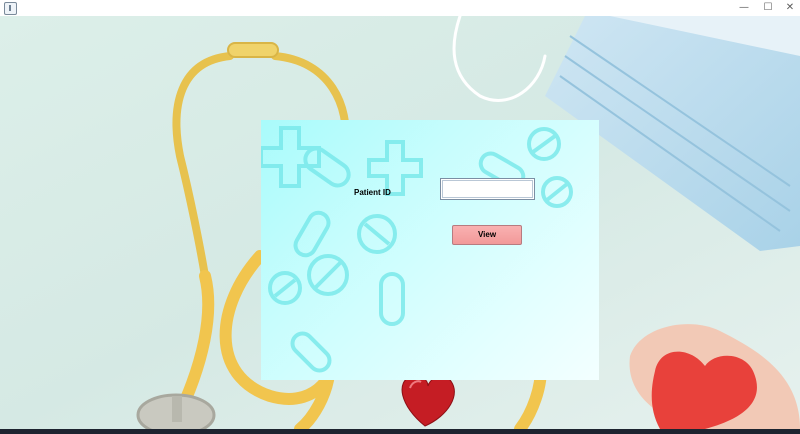 This screenshot has height=434, width=800. What do you see at coordinates (744, 8) in the screenshot?
I see `minimize-button: —` at bounding box center [744, 8].